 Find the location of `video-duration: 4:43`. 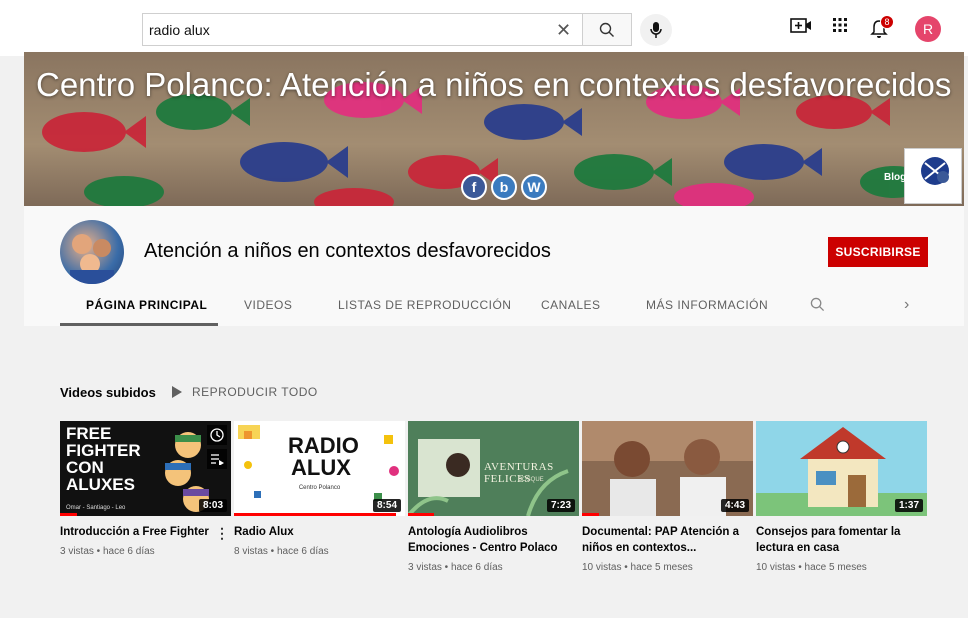

video-duration: 4:43 is located at coordinates (734, 505).